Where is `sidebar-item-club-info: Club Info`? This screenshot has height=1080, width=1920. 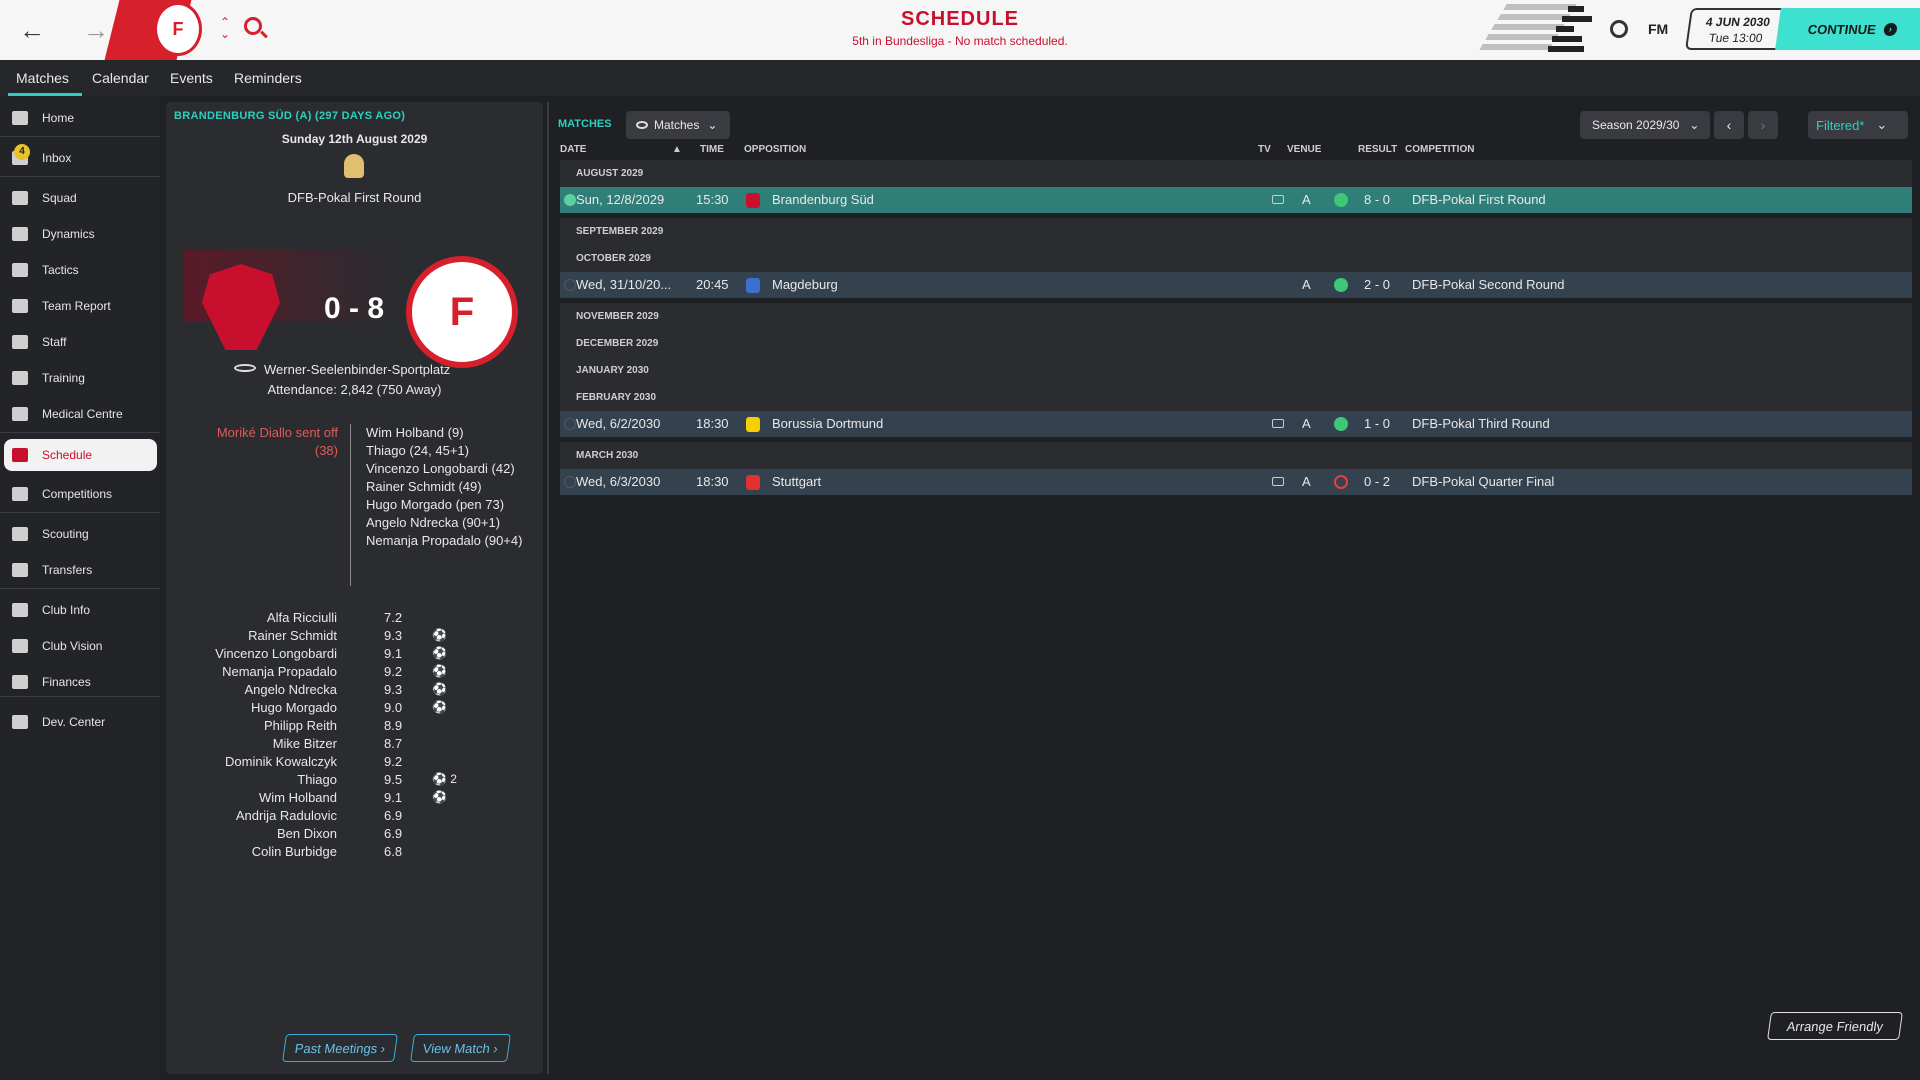
sidebar-item-club-info: Club Info is located at coordinates (80, 610).